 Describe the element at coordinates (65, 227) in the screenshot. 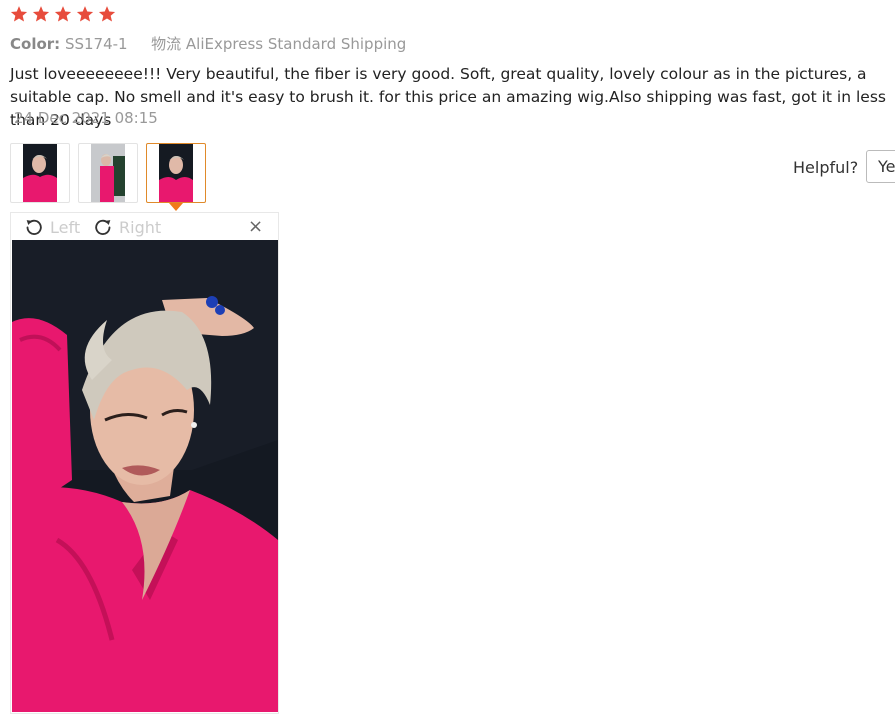

I see `rotate-left-label: Left` at that location.